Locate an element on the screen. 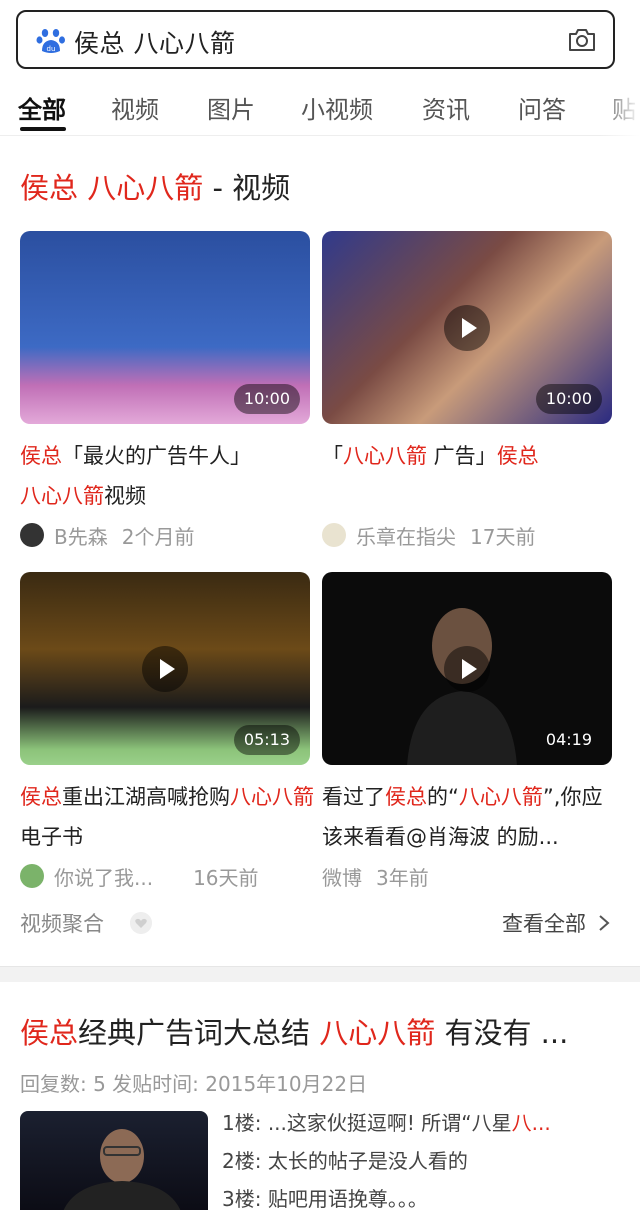 This screenshot has width=640, height=1210. video-meta: B先森 2个月前 is located at coordinates (165, 535).